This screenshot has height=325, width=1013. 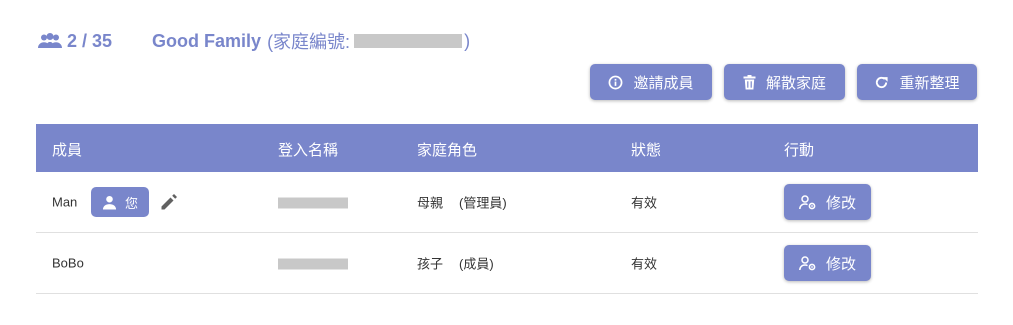 I want to click on info-circle-icon, so click(x=616, y=82).